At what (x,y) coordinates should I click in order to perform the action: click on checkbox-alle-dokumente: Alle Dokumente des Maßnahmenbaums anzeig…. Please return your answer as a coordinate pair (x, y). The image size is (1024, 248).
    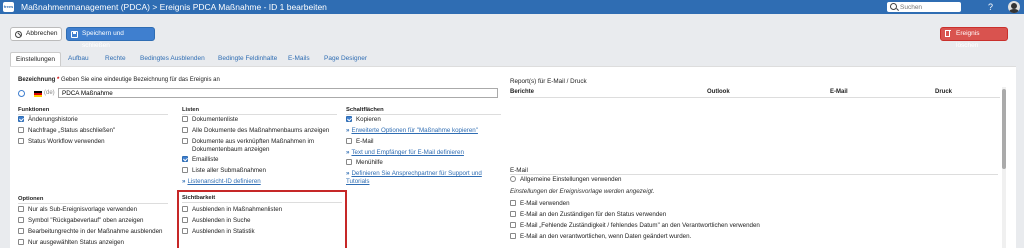
    Looking at the image, I should click on (255, 131).